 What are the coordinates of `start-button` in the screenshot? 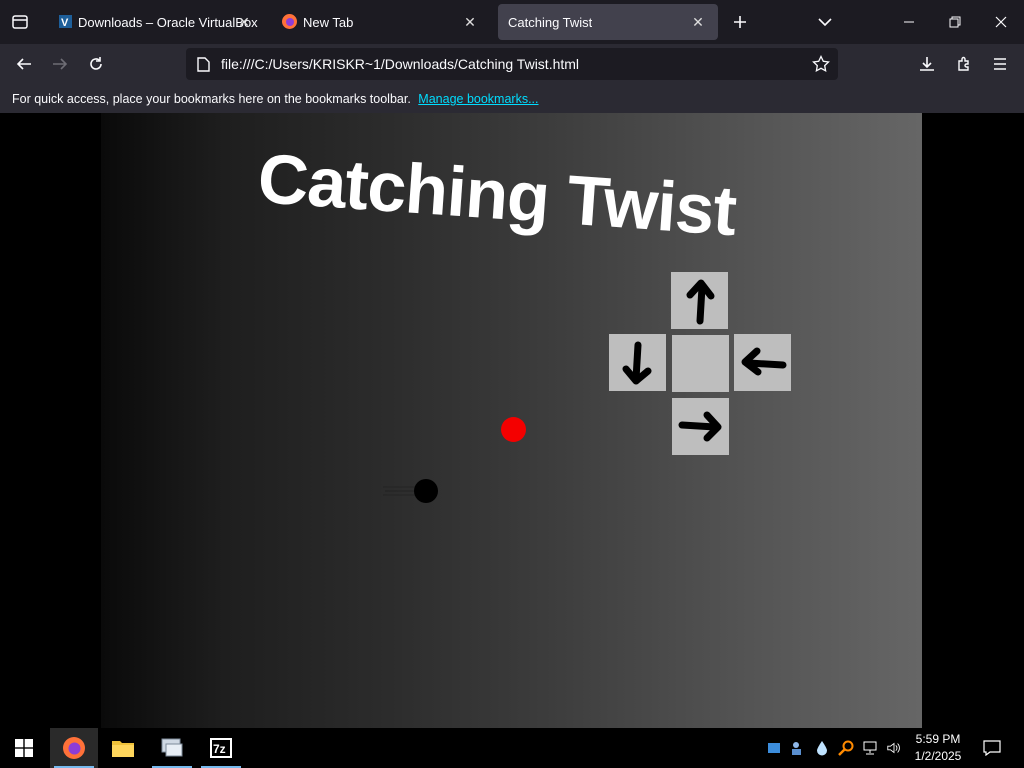 It's located at (24, 748).